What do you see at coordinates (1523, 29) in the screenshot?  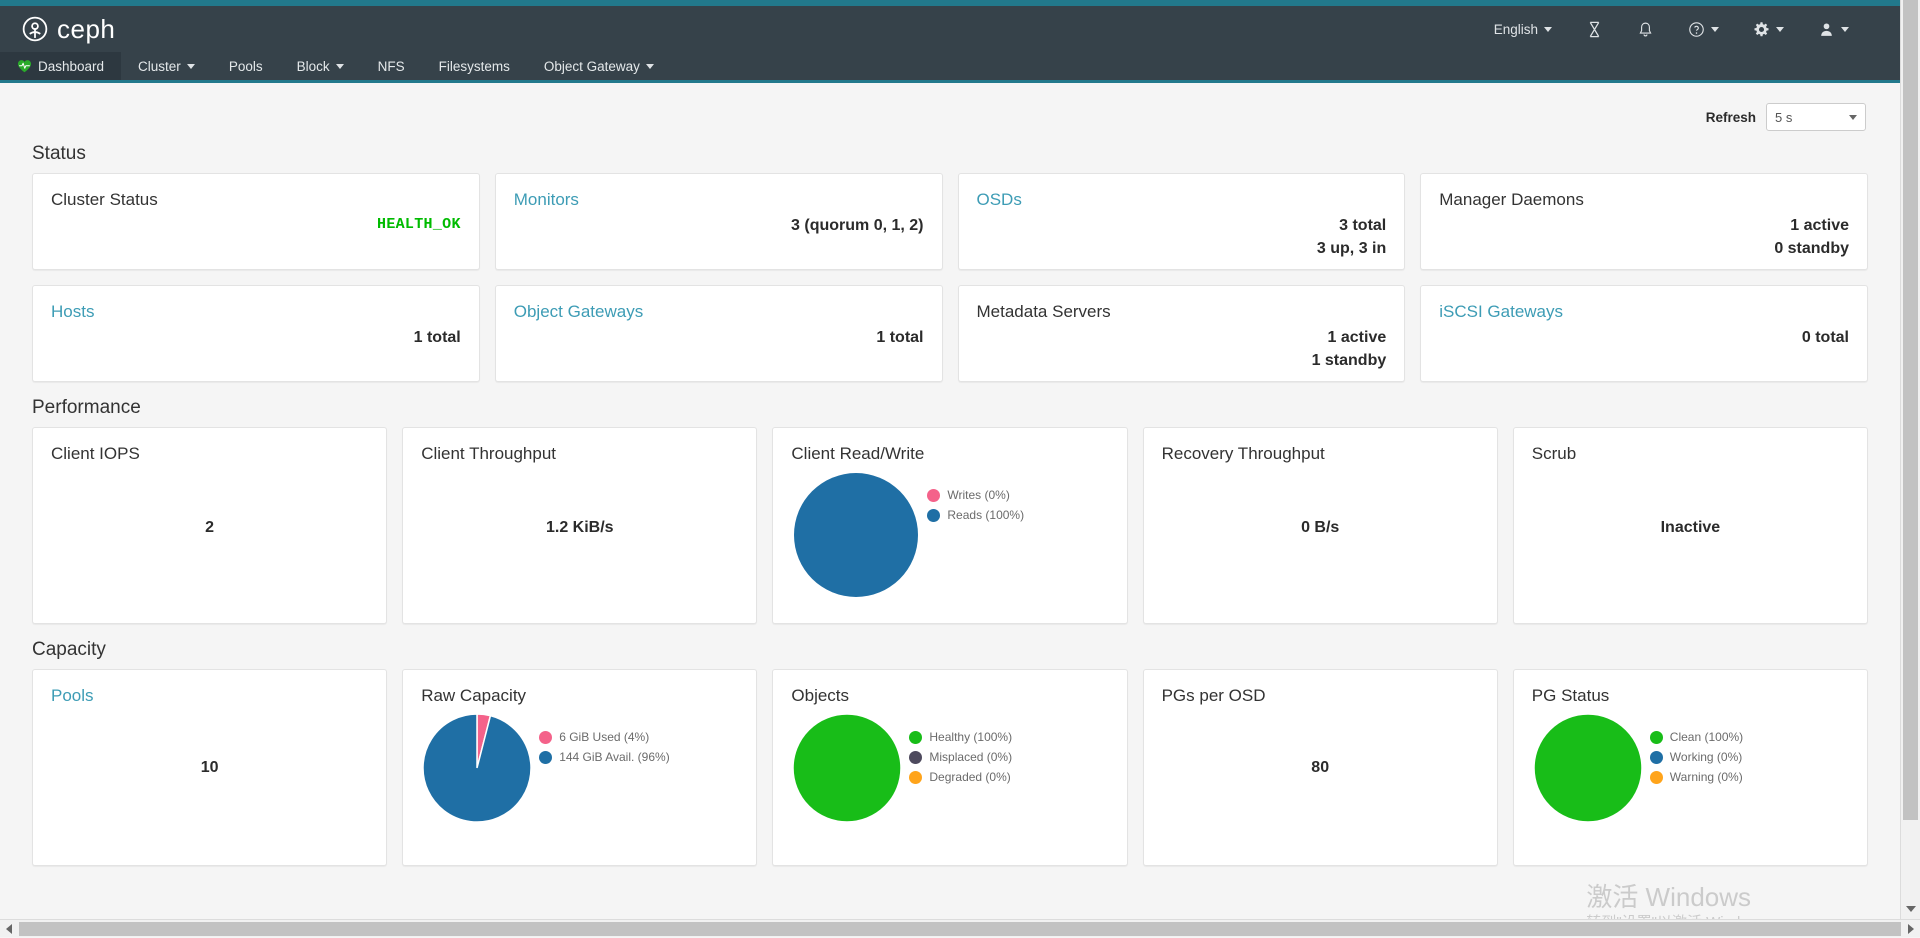 I see `language-selector: English` at bounding box center [1523, 29].